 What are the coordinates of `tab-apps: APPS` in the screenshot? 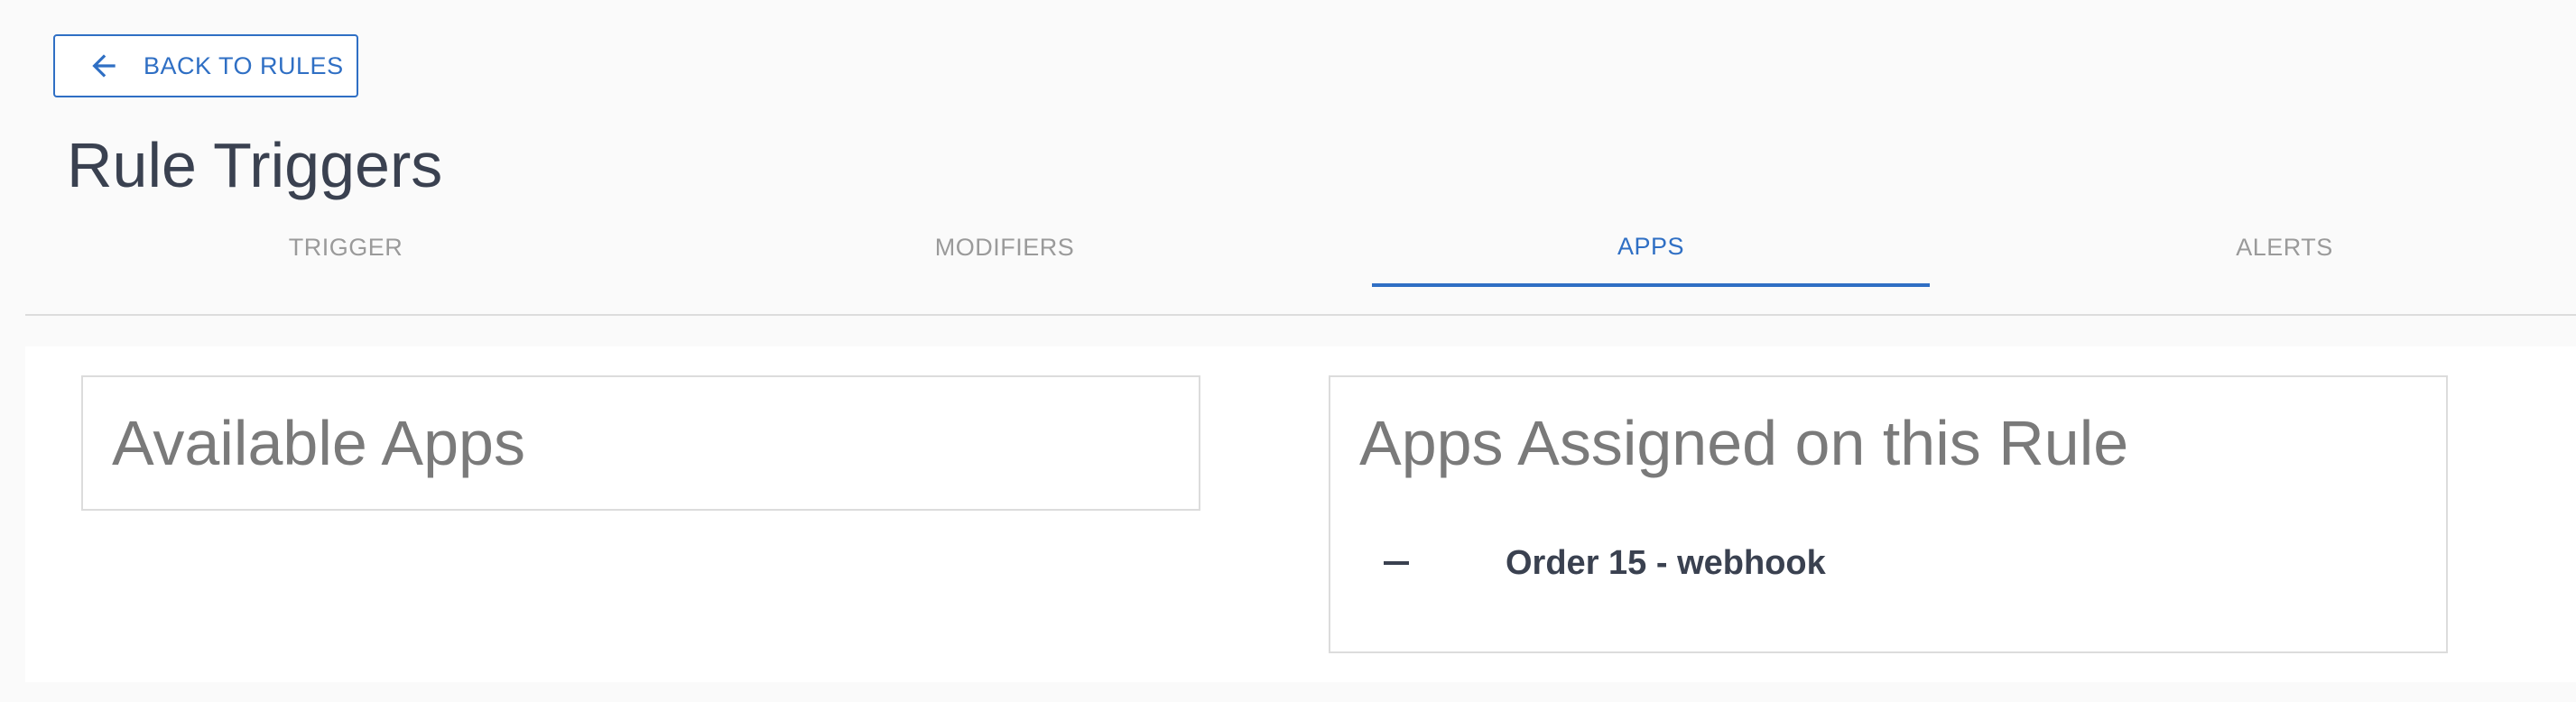 It's located at (1651, 248).